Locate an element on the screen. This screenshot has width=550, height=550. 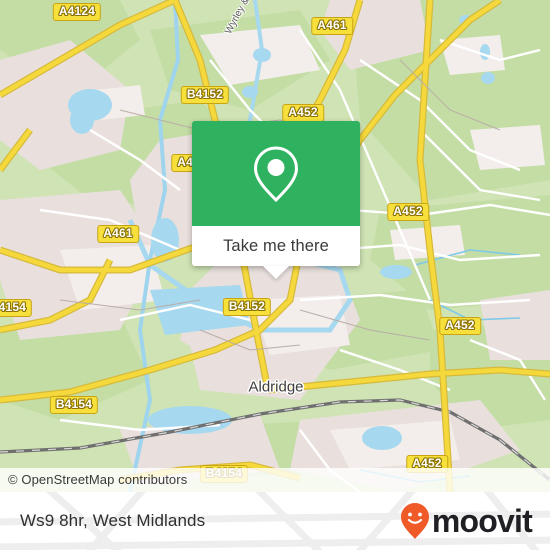
address-label: Ws9 8hr, West Midlands is located at coordinates (113, 520).